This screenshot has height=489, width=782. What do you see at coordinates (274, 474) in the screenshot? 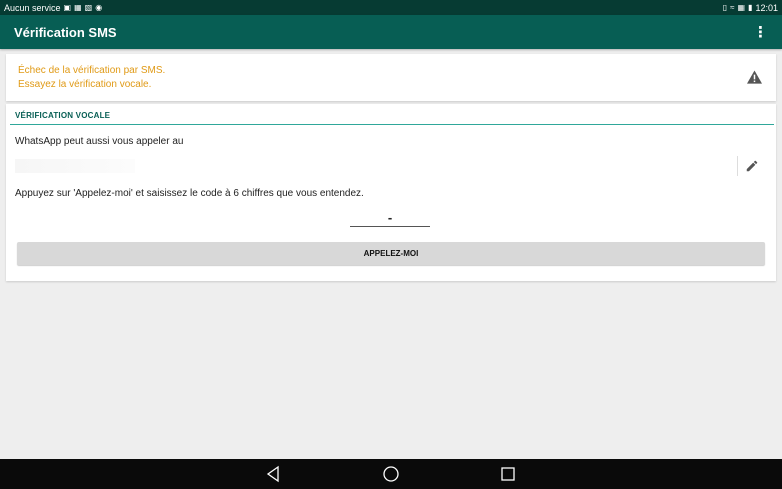
I see `back-icon` at bounding box center [274, 474].